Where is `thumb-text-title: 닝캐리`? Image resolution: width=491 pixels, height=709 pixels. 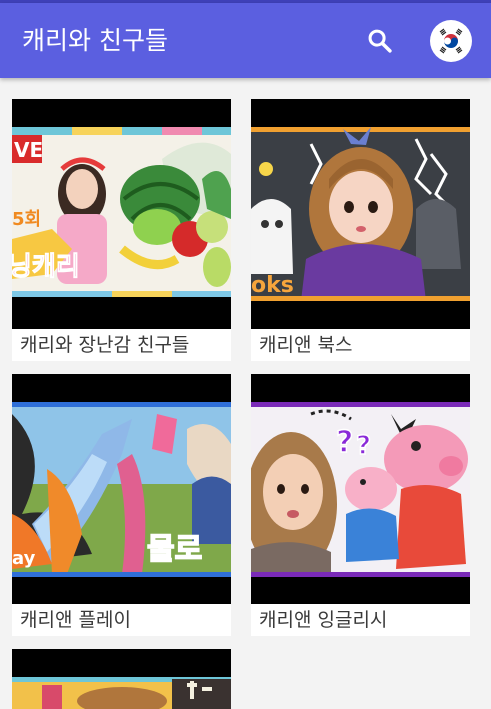 thumb-text-title: 닝캐리 is located at coordinates (46, 267).